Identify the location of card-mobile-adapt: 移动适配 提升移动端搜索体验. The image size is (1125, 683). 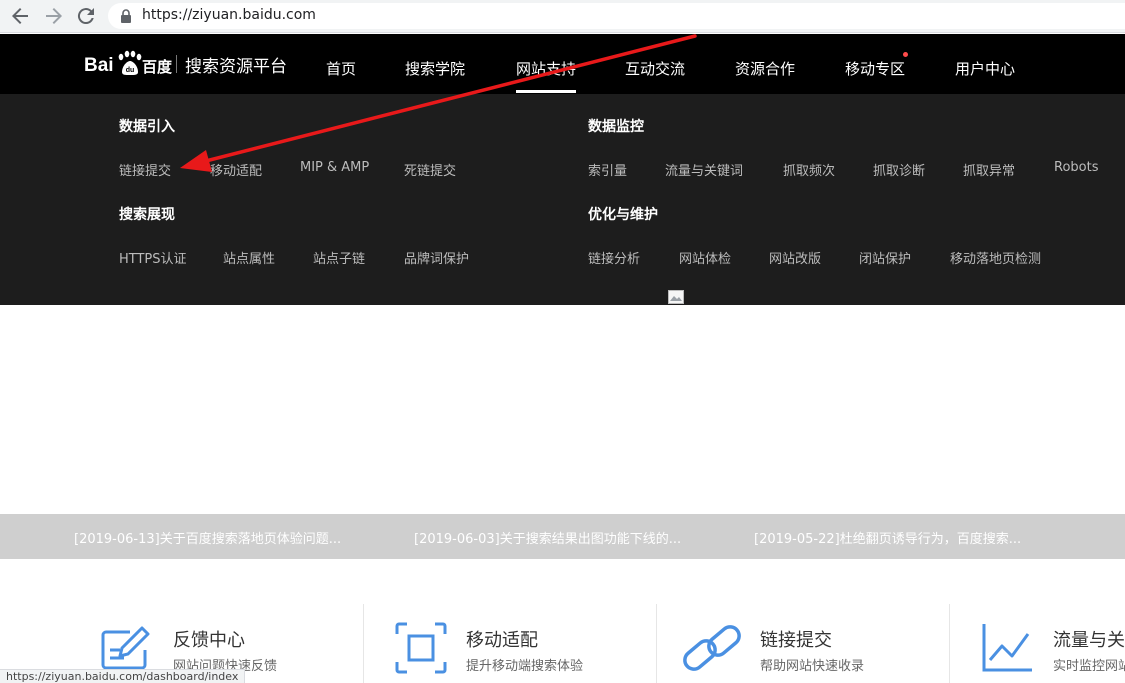
(523, 643).